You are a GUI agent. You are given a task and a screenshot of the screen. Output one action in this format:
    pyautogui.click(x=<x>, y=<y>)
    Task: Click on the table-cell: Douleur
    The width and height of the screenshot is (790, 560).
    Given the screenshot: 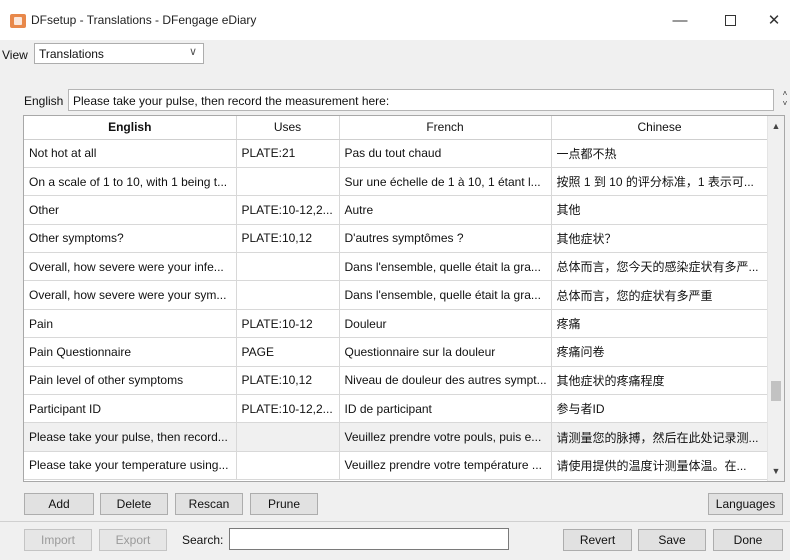 What is the action you would take?
    pyautogui.click(x=445, y=324)
    